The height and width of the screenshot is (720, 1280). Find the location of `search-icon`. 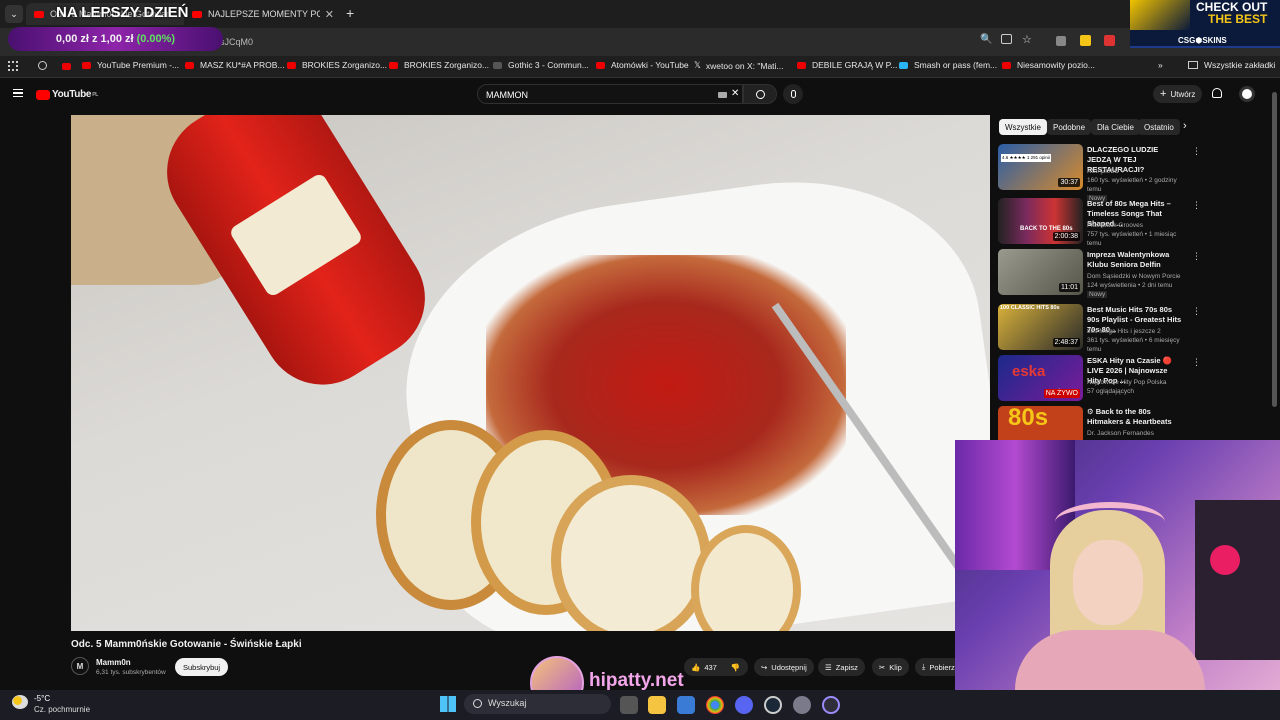

search-icon is located at coordinates (760, 94).